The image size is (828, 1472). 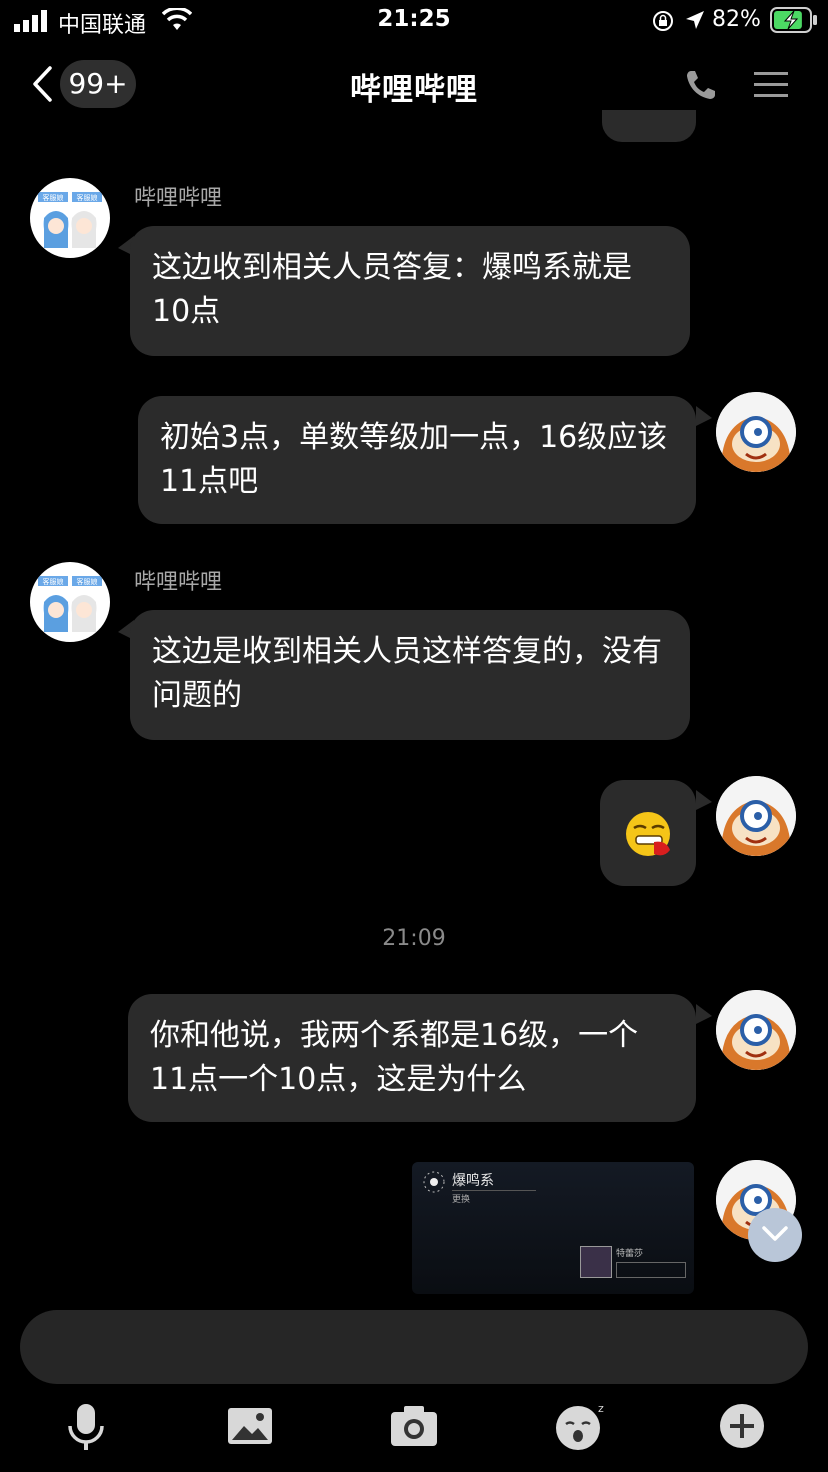 I want to click on message-bubble: 这边是收到相关人员这样答复的，没有问题的, so click(x=410, y=675).